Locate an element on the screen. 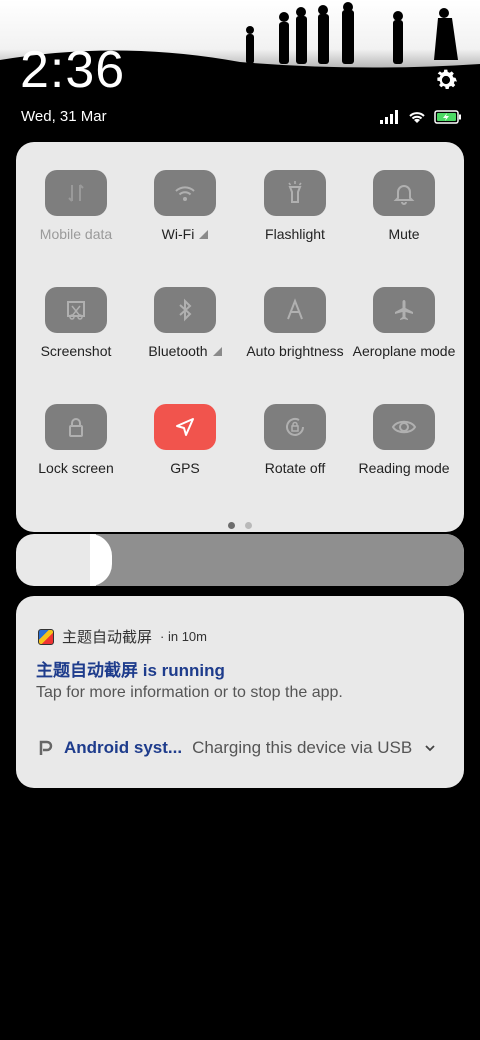 Image resolution: width=480 pixels, height=1040 pixels. airplane-icon is located at coordinates (404, 310).